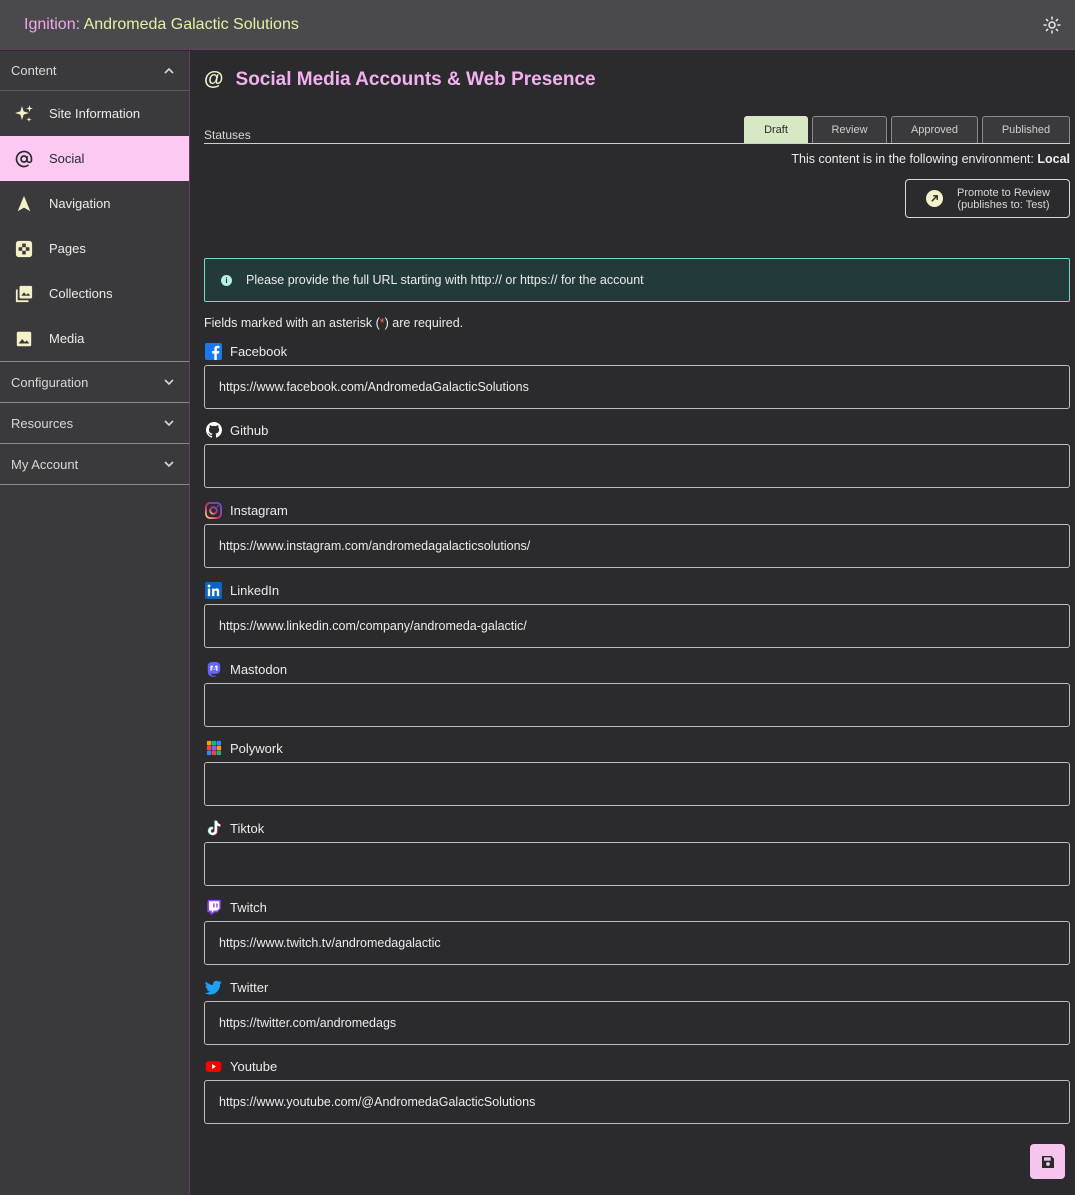  I want to click on promote-line2: (publishes to: Test), so click(1003, 204).